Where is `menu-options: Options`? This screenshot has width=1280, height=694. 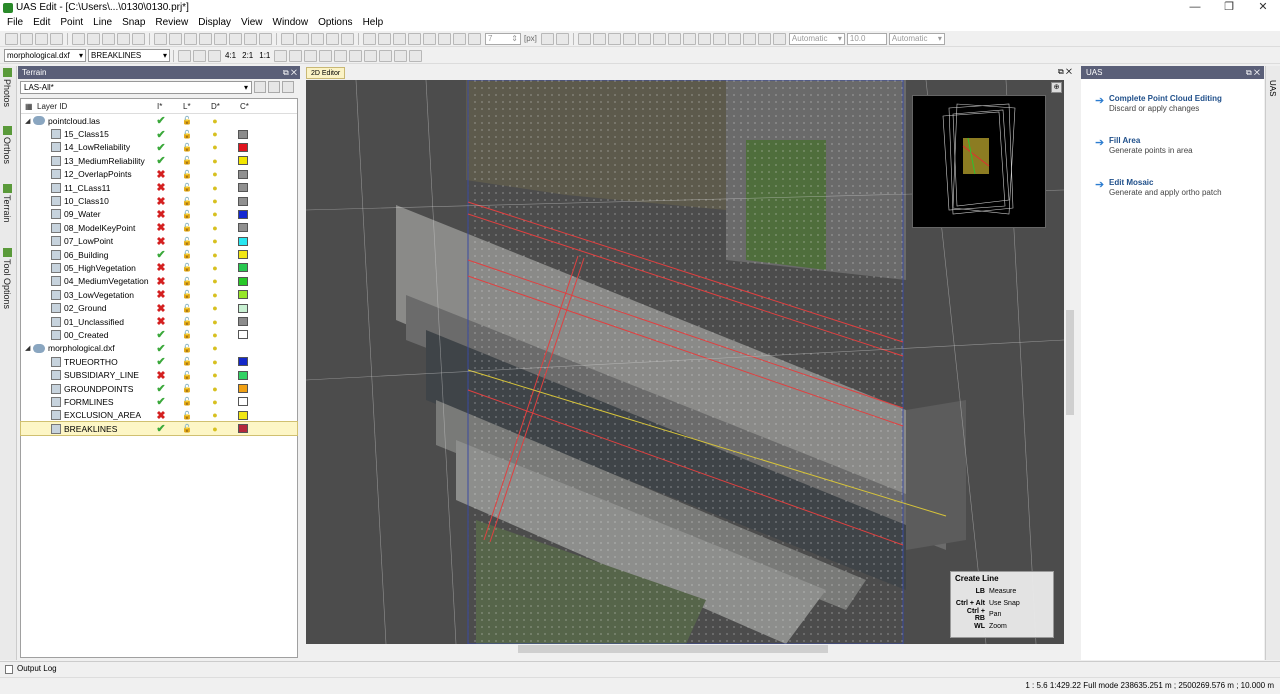 menu-options: Options is located at coordinates (335, 23).